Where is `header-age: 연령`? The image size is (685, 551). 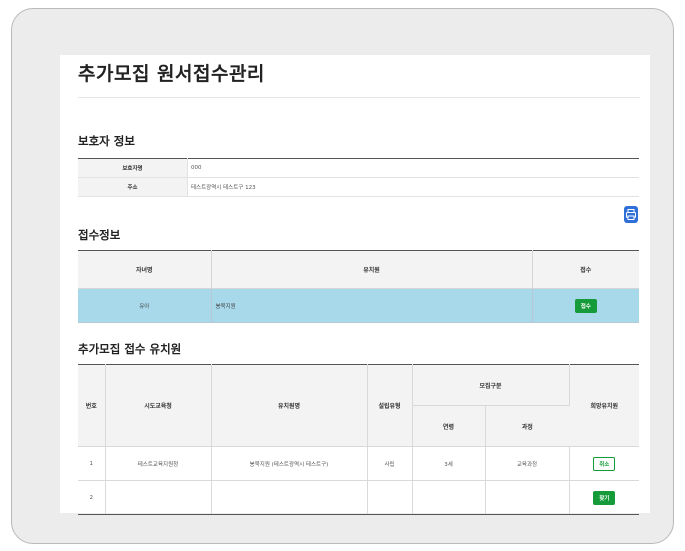
header-age: 연령 is located at coordinates (449, 426).